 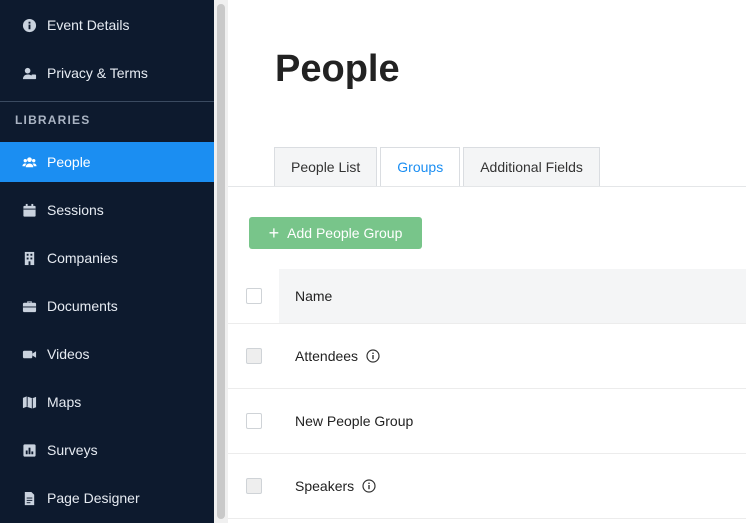 What do you see at coordinates (531, 167) in the screenshot?
I see `tab-additional-fields: Additional Fields` at bounding box center [531, 167].